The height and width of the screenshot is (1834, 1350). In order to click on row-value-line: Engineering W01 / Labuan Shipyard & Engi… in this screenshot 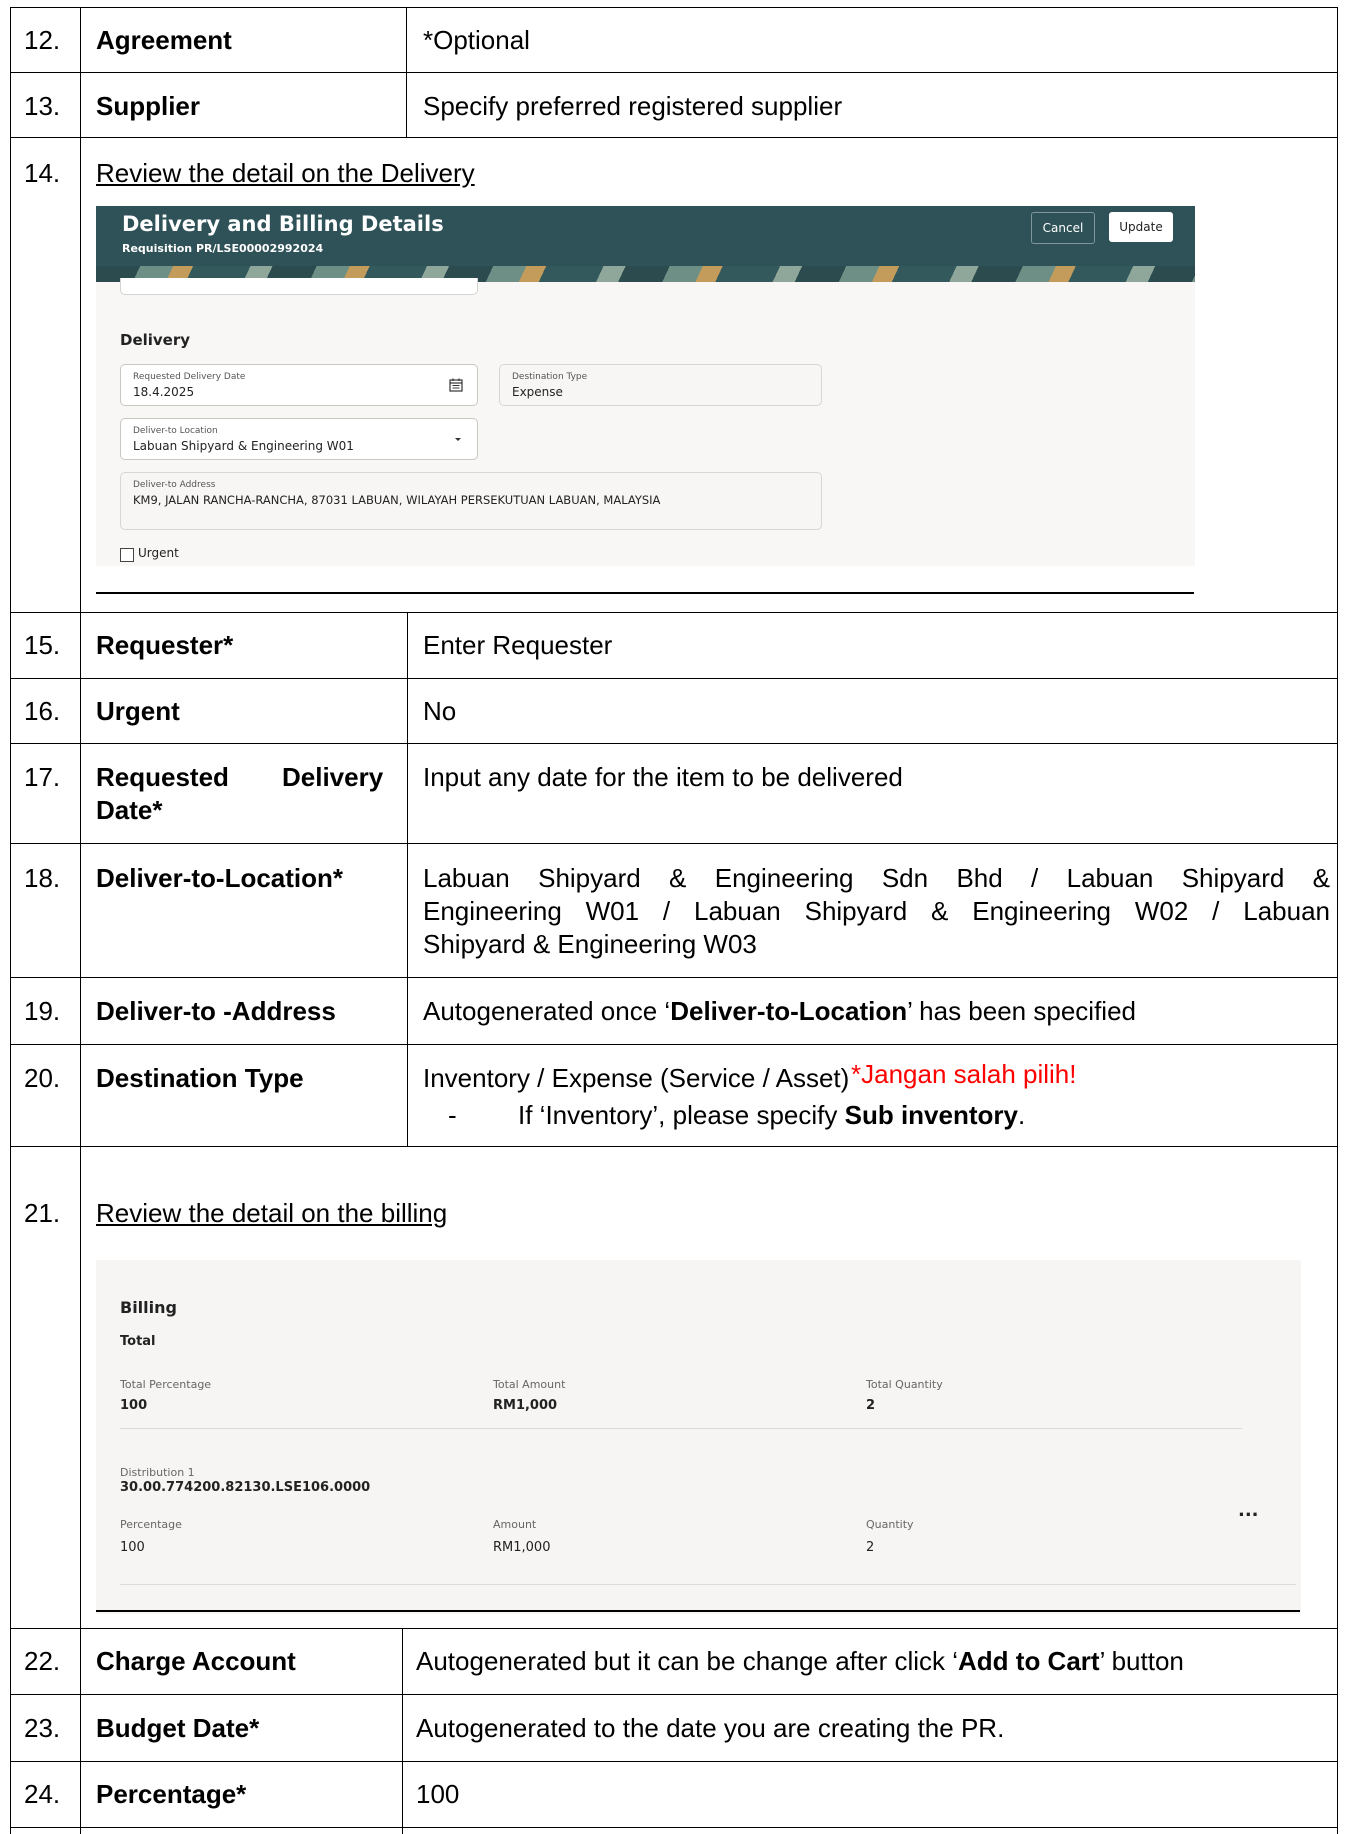, I will do `click(876, 911)`.